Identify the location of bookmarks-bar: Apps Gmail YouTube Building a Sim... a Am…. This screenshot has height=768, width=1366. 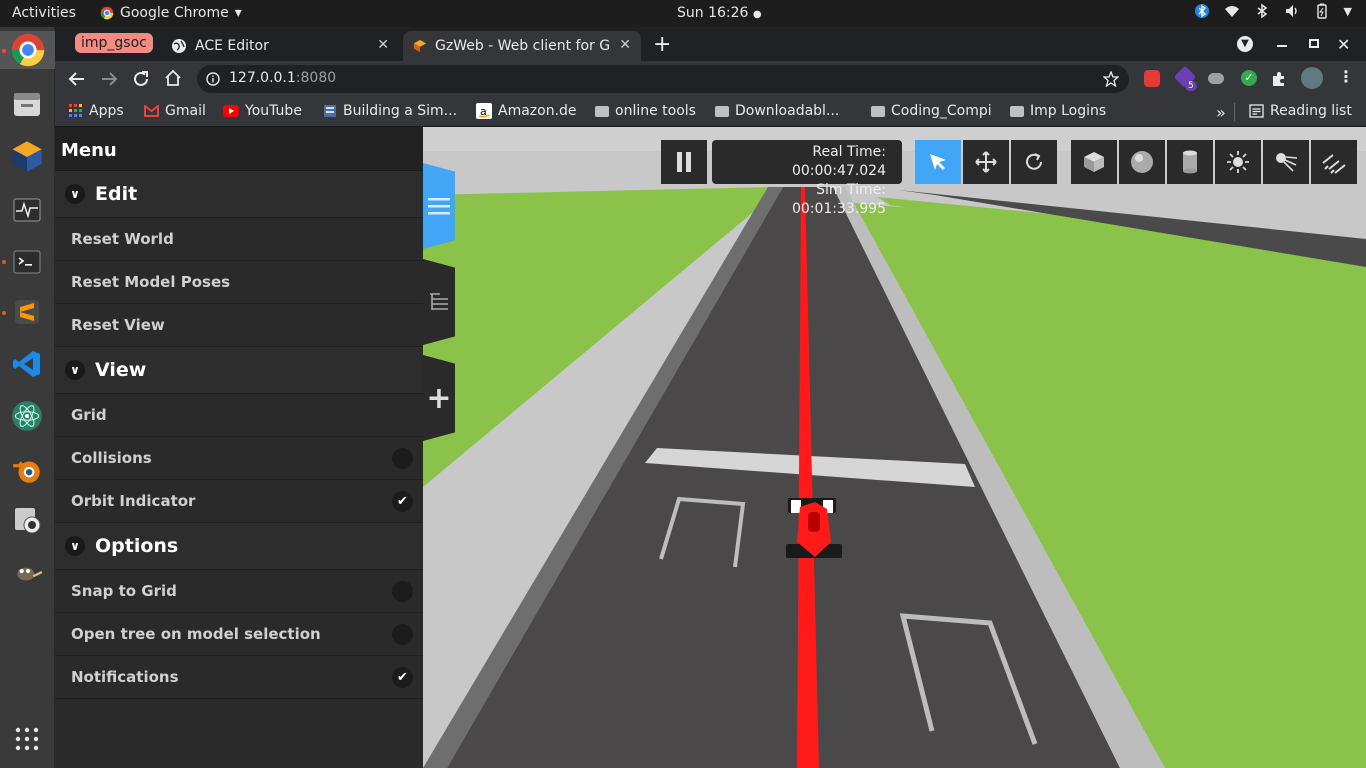
(710, 112).